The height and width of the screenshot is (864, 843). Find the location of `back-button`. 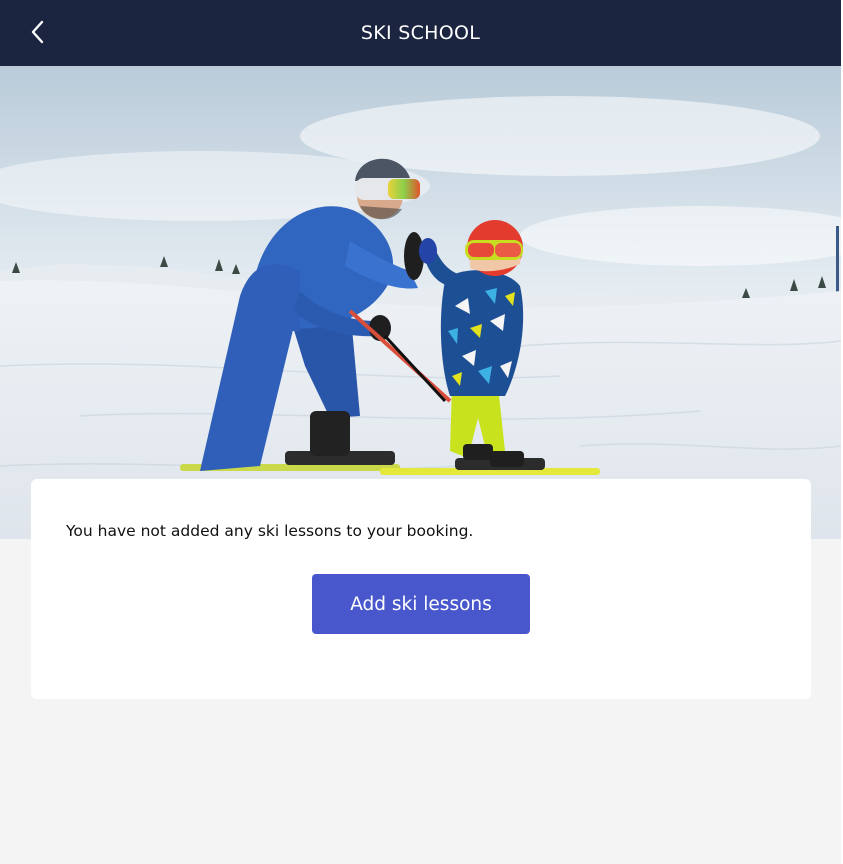

back-button is located at coordinates (38, 32).